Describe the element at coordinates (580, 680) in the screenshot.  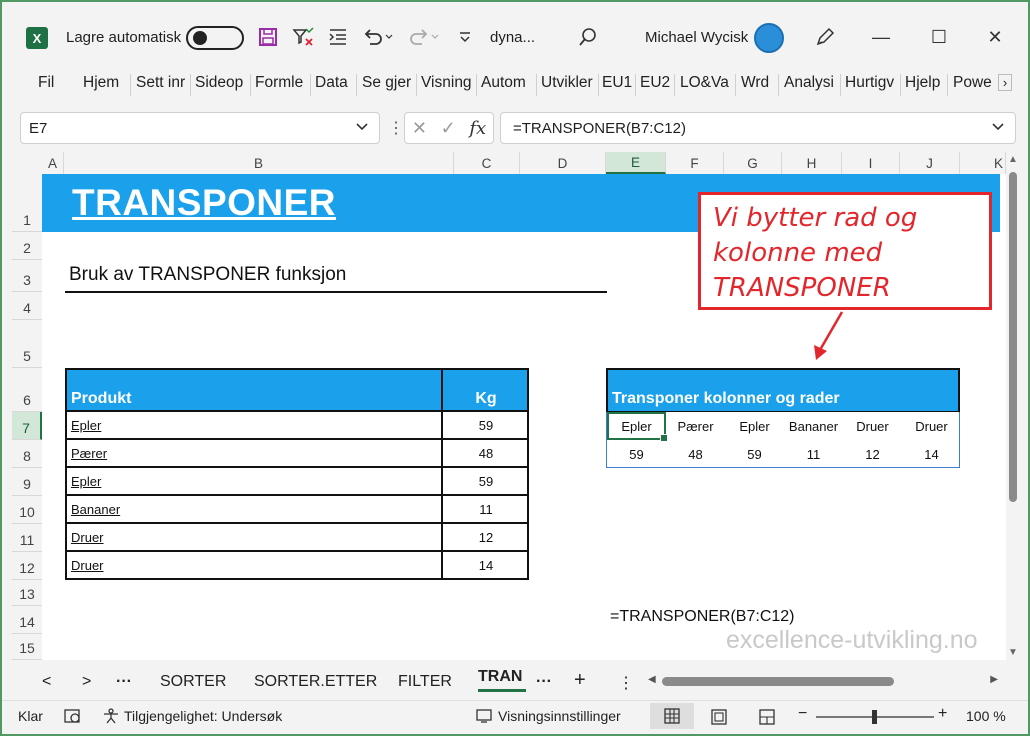
I see `add-sheet-button: +` at that location.